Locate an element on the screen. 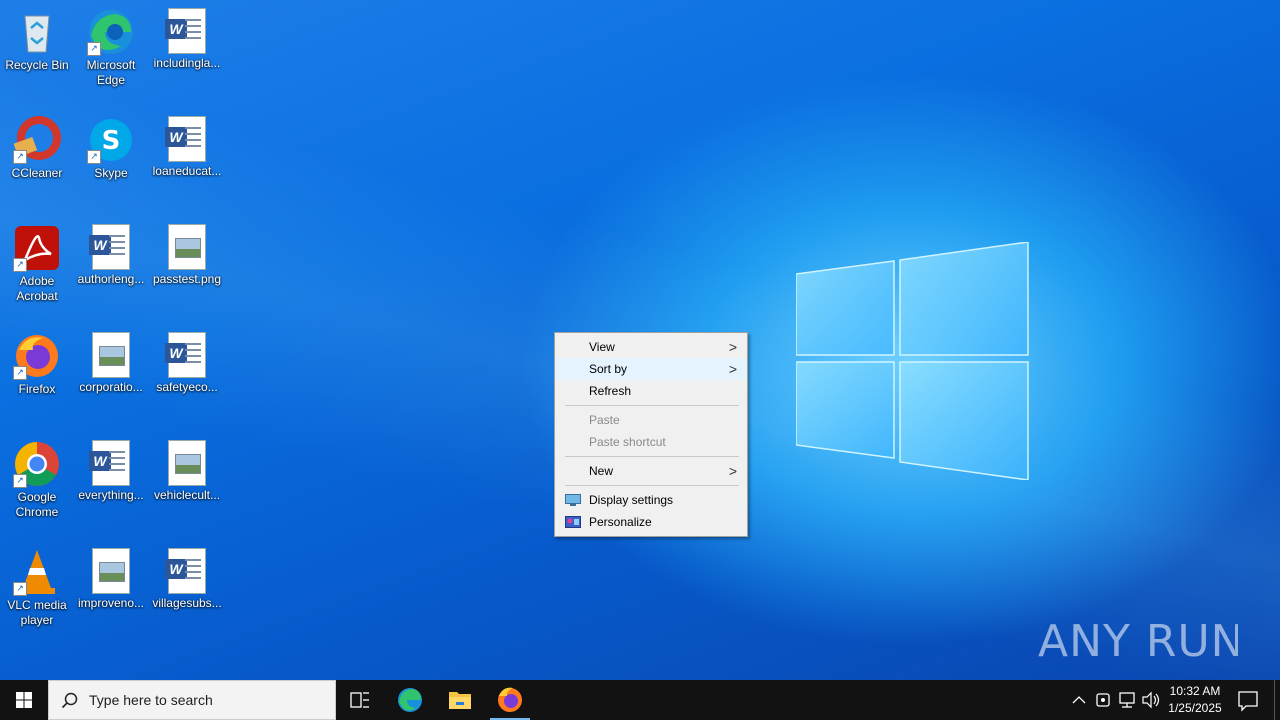 The width and height of the screenshot is (1280, 720). start-button is located at coordinates (24, 700).